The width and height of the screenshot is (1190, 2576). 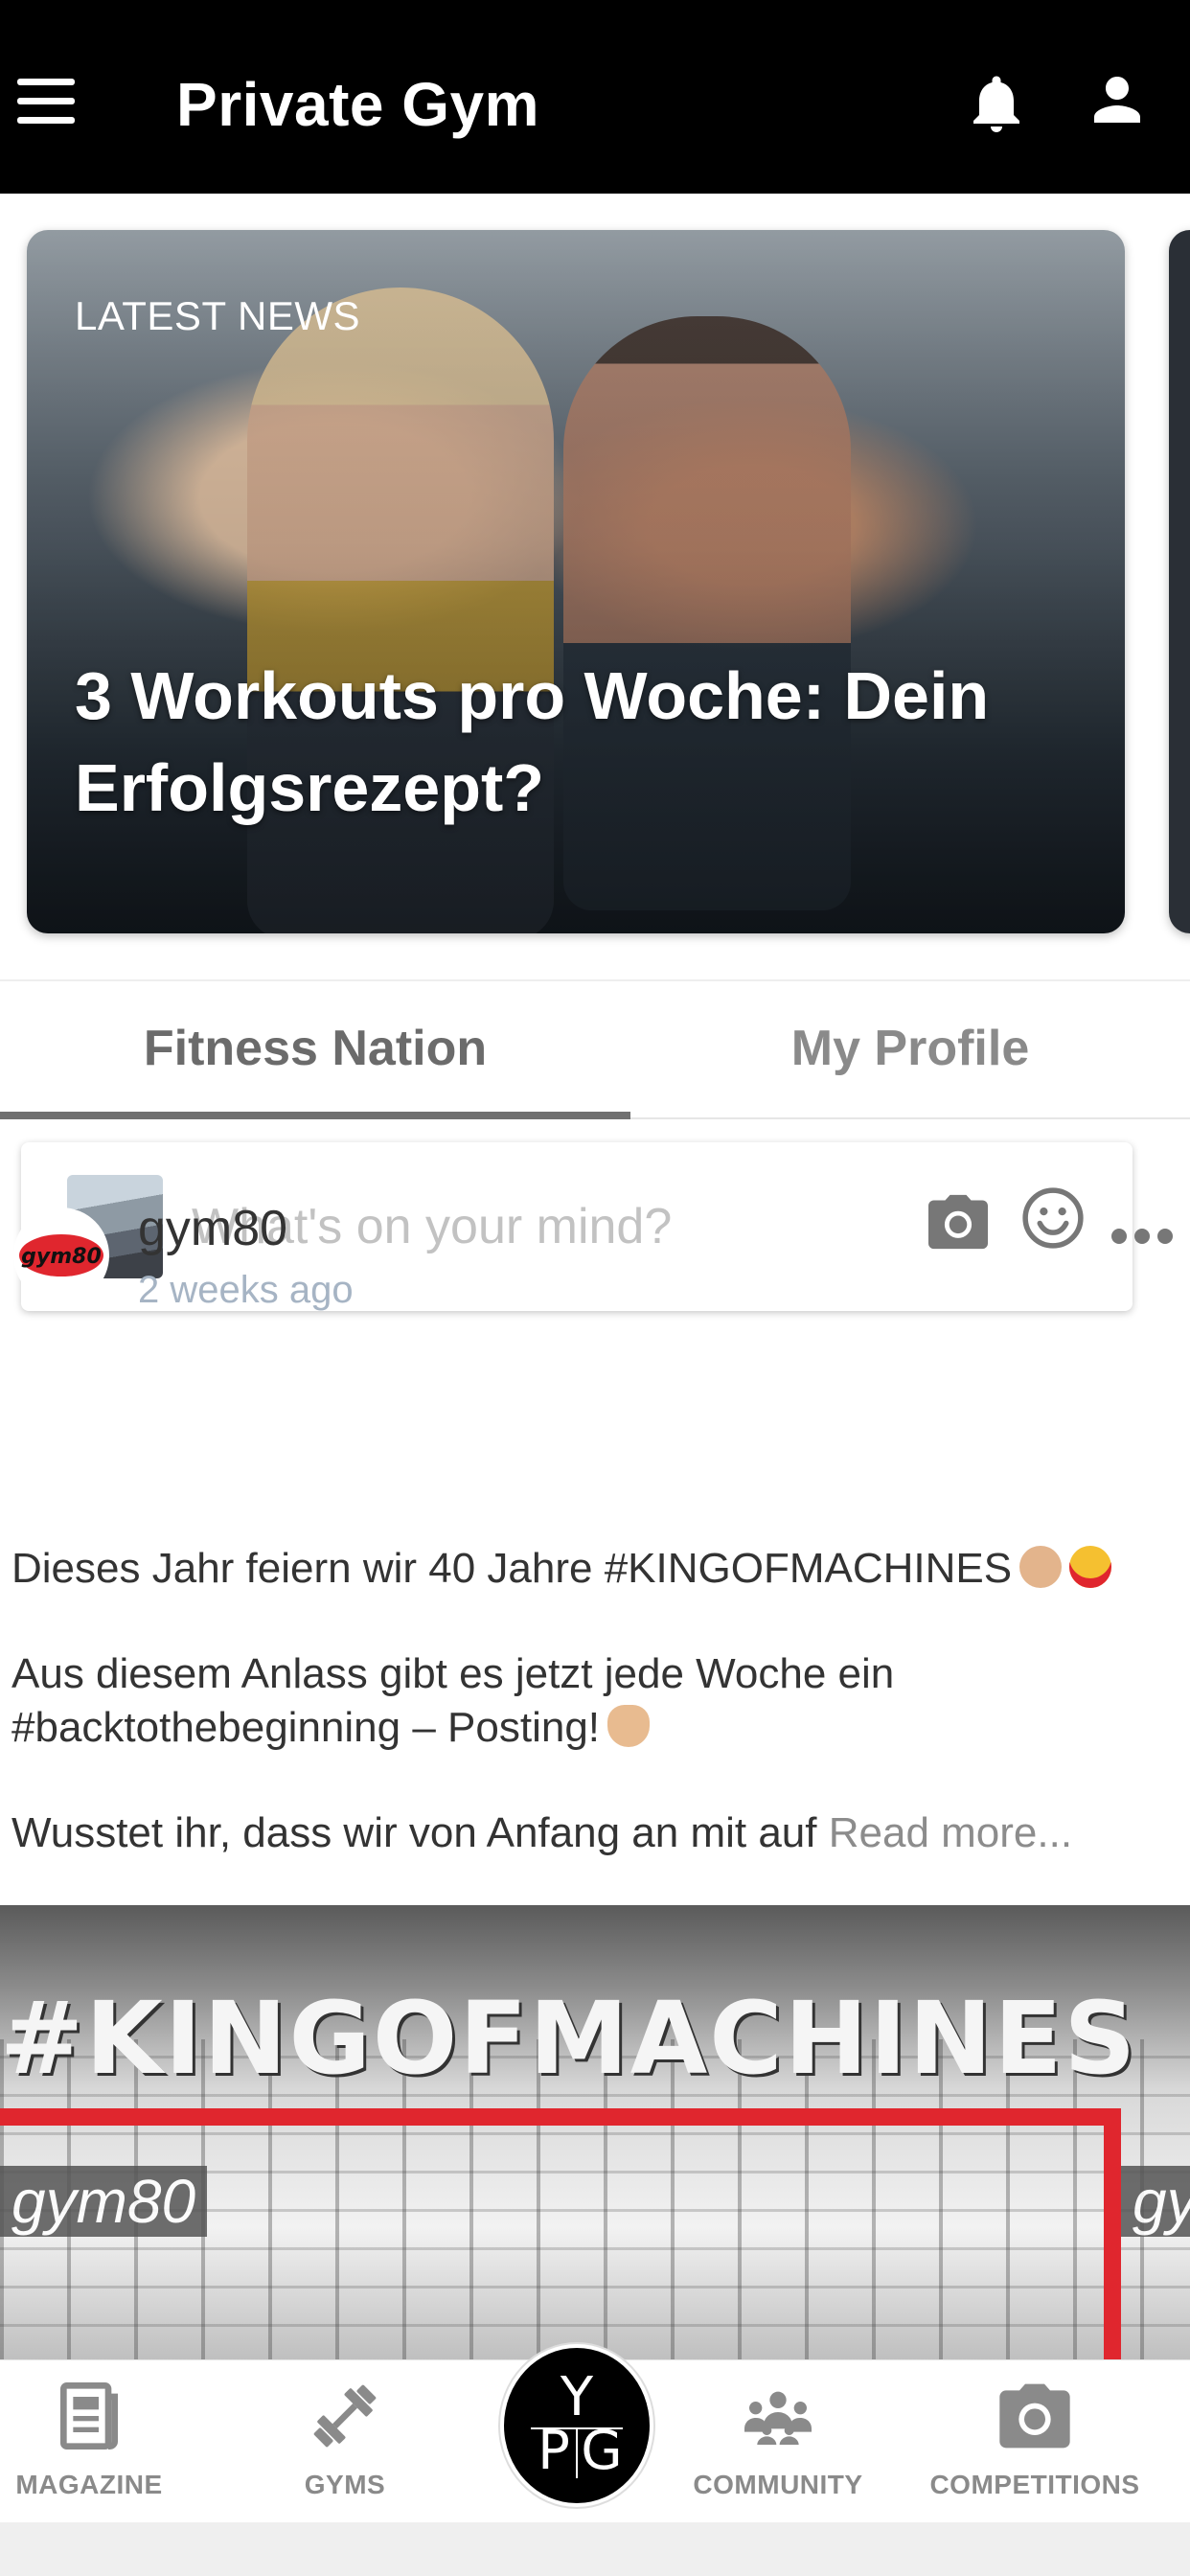 I want to click on post-author-name: gym80, so click(x=213, y=1228).